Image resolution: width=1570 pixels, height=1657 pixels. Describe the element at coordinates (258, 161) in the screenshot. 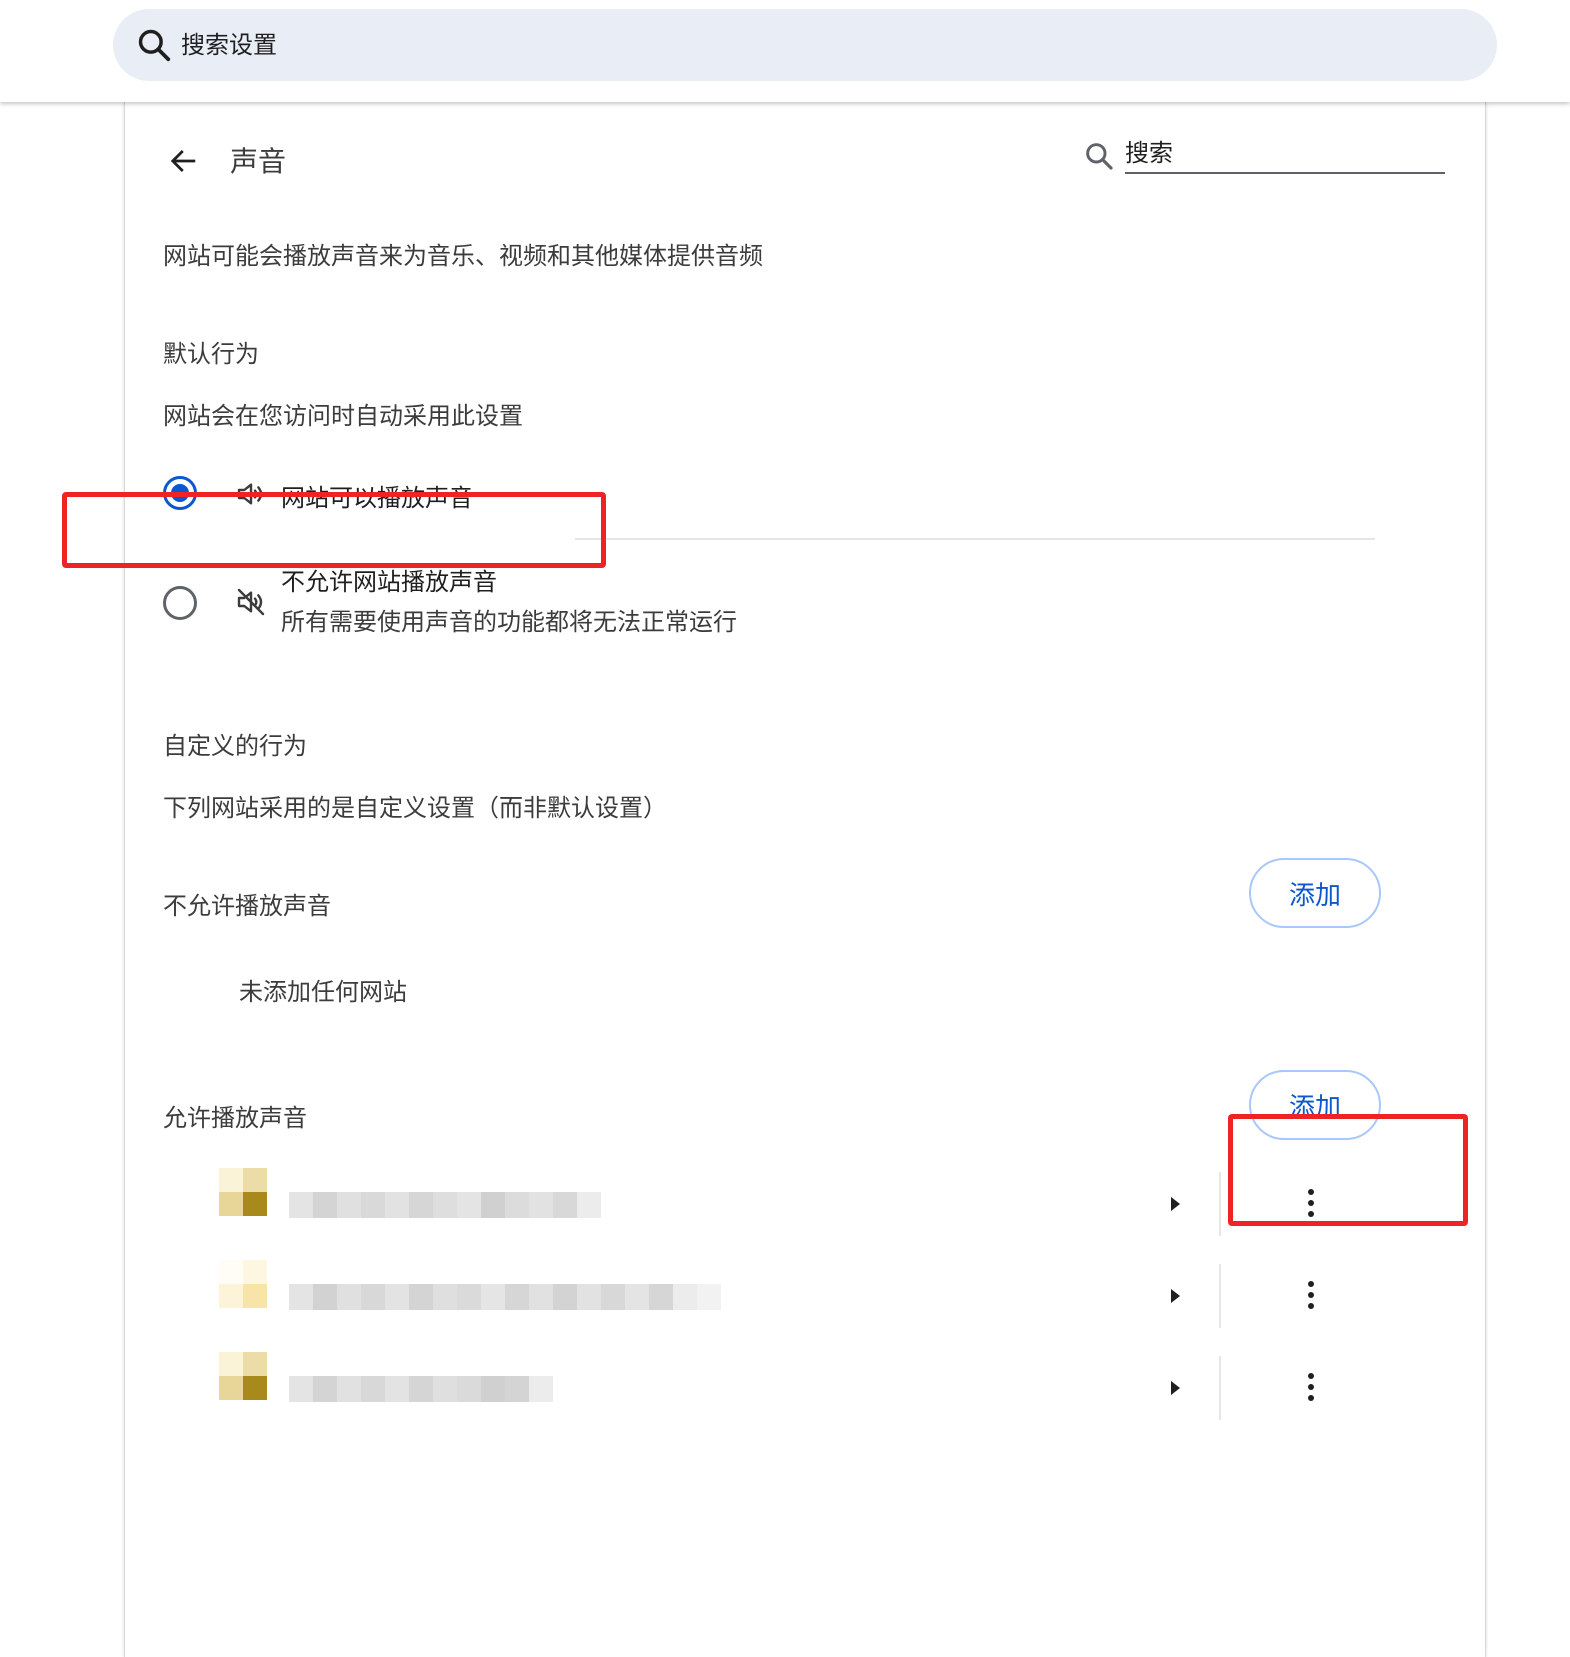

I see `page-title: 声音` at that location.